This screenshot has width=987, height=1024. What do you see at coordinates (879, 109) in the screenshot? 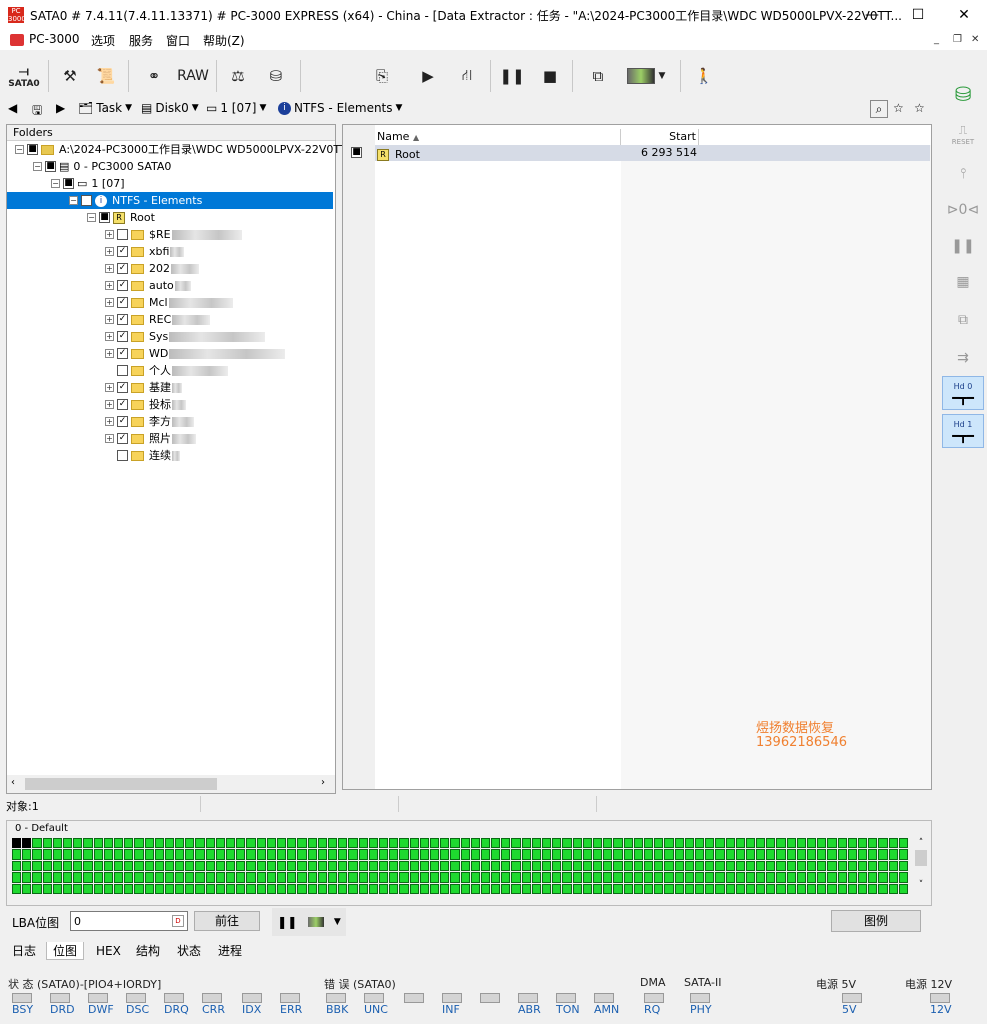
I see `search-icon: ⌕` at bounding box center [879, 109].